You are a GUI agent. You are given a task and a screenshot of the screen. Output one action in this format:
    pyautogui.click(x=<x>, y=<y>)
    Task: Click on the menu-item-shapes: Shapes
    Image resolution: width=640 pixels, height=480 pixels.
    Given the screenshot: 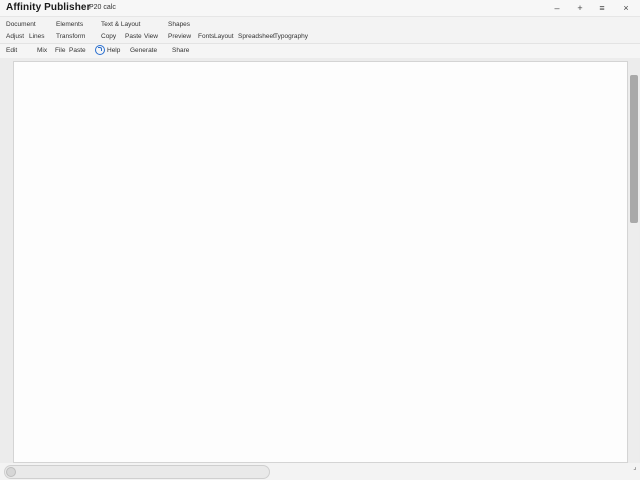 What is the action you would take?
    pyautogui.click(x=179, y=25)
    